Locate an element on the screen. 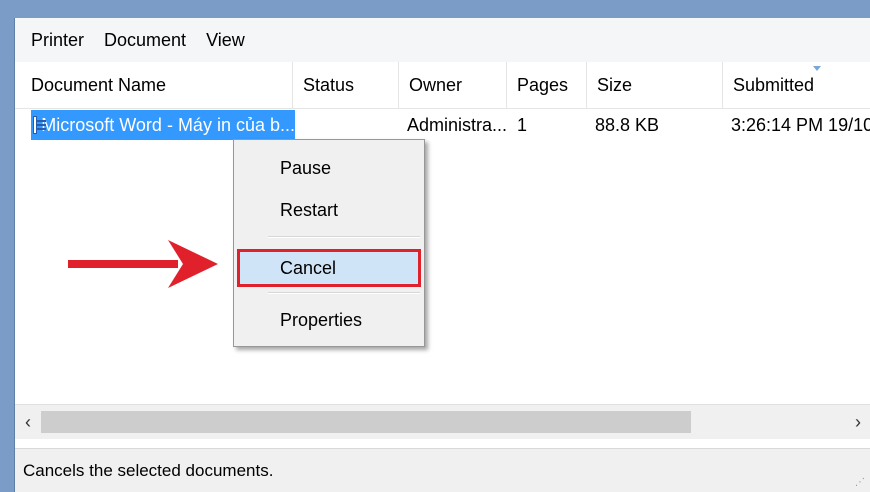 This screenshot has width=870, height=492. status-bar: Cancels the selected documents. ⋰ is located at coordinates (442, 470).